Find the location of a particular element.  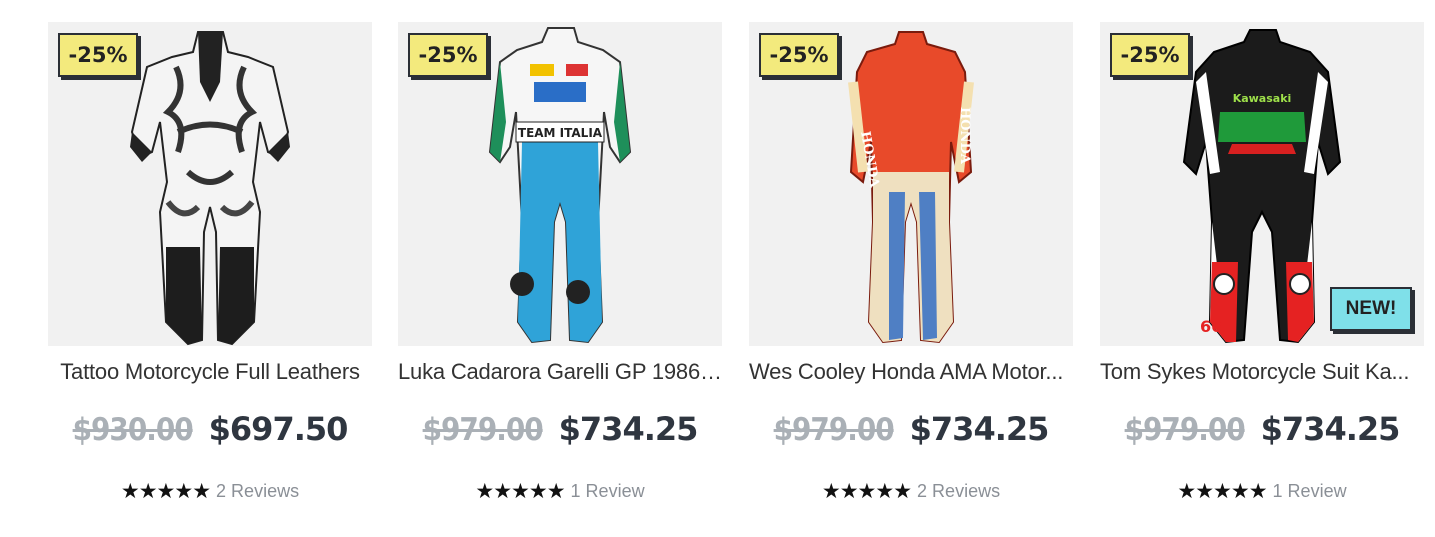

svg-text: Kawasaki is located at coordinates (1262, 98).